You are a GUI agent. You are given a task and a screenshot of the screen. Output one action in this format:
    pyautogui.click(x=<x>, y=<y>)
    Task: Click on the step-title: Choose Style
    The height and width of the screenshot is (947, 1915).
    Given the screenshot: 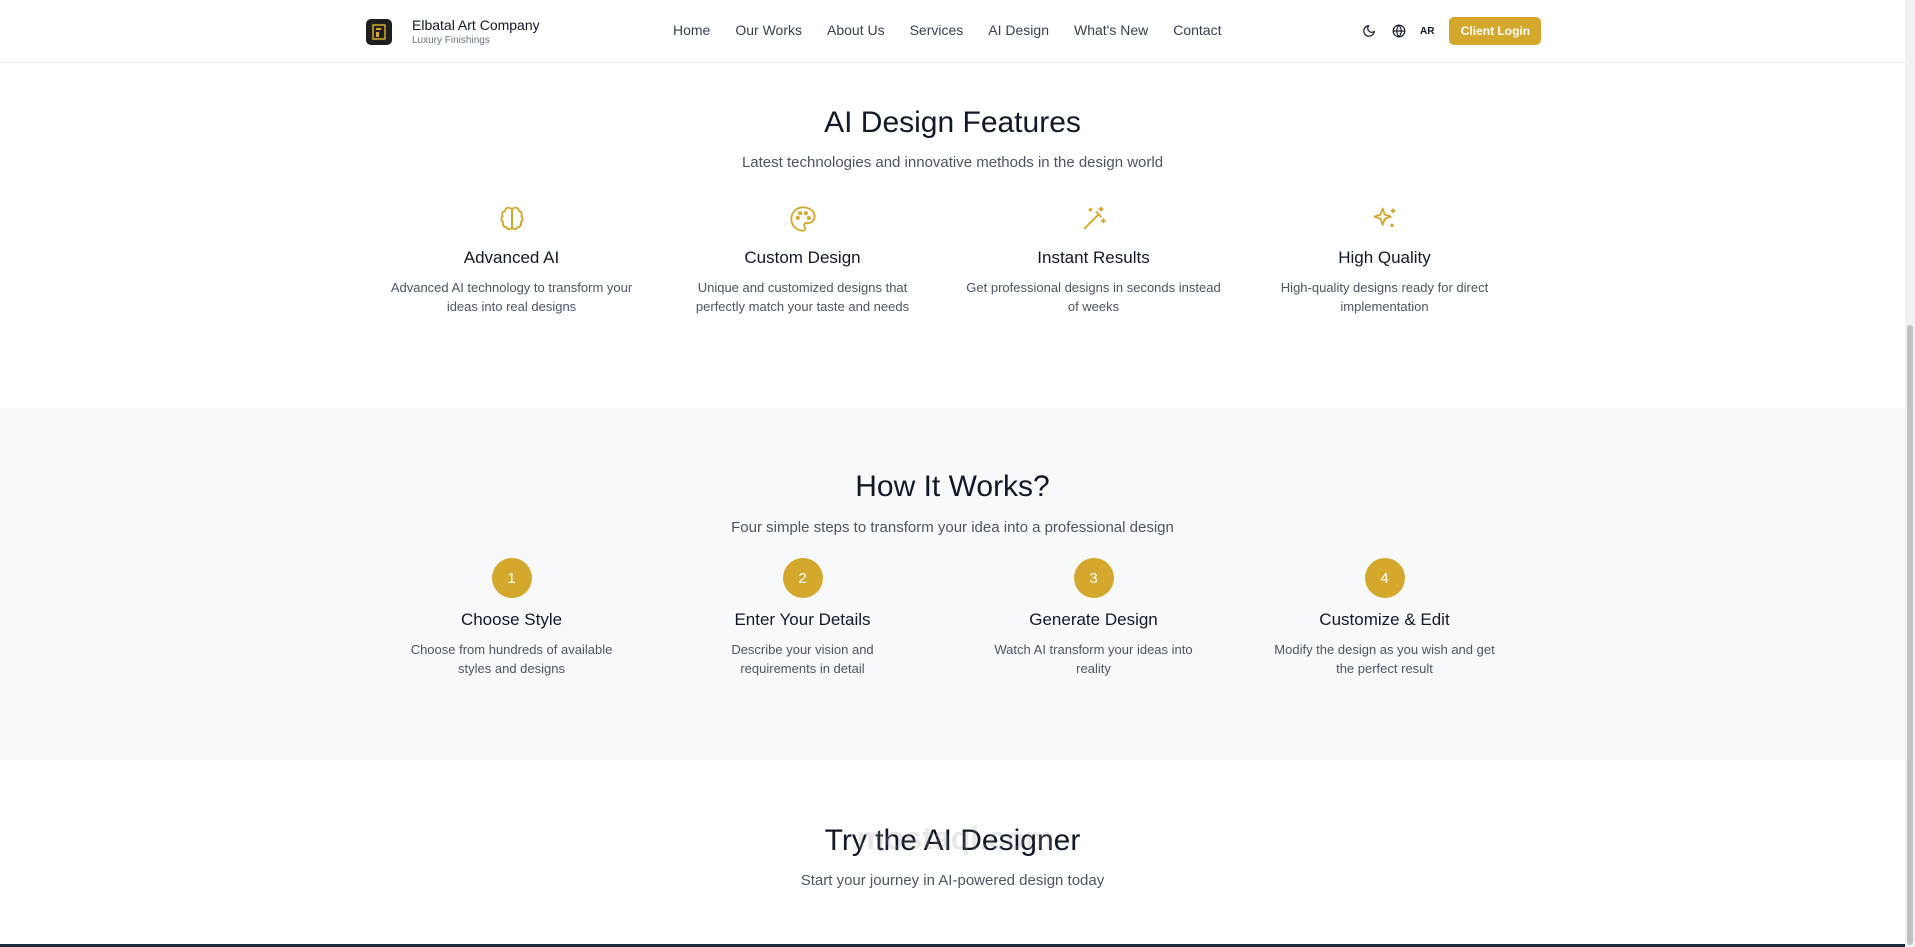 What is the action you would take?
    pyautogui.click(x=511, y=619)
    